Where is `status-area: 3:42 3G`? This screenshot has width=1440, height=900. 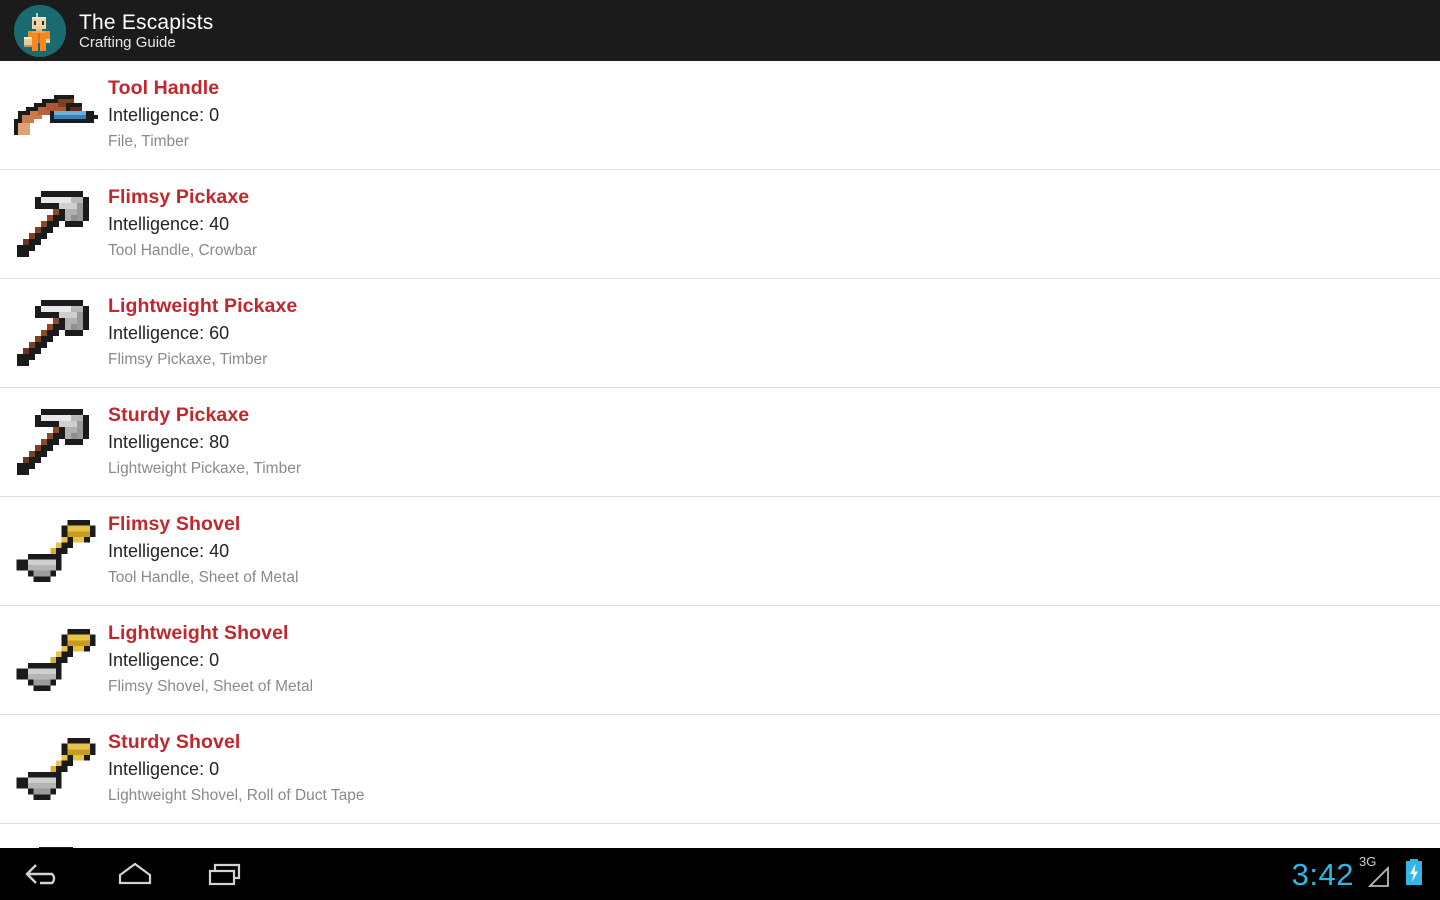 status-area: 3:42 3G is located at coordinates (1366, 874).